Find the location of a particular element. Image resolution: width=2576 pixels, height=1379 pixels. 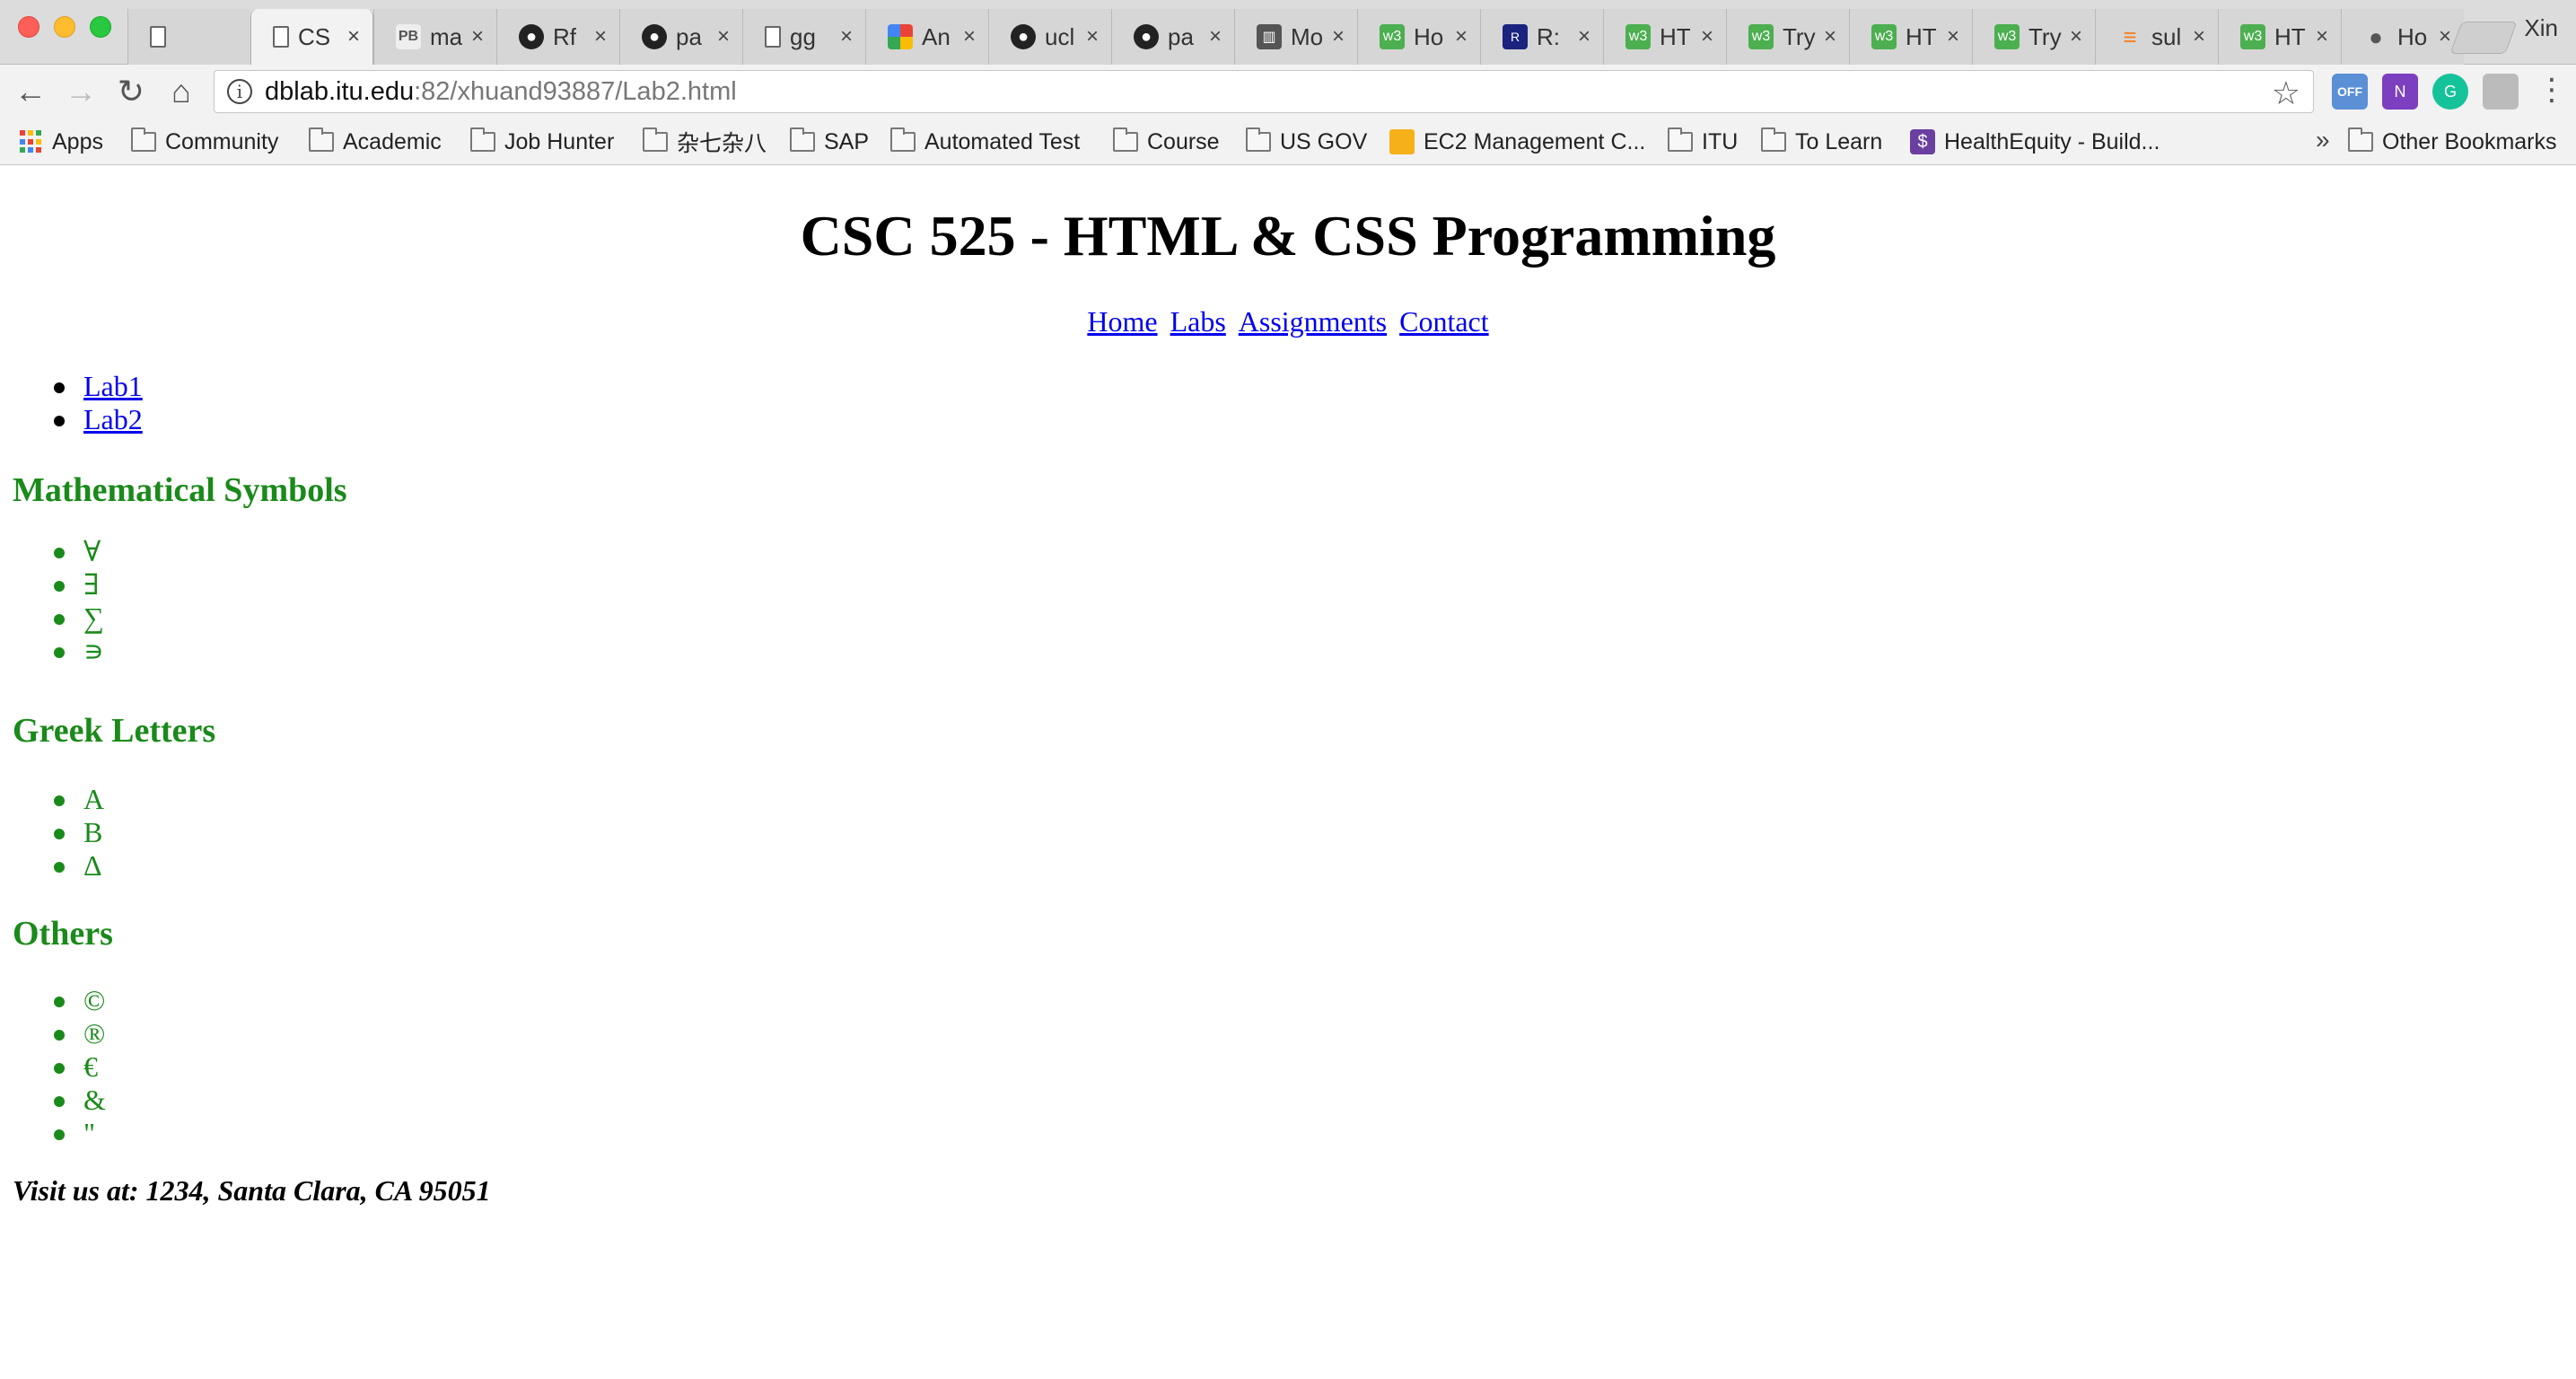

bookmark-item: Community is located at coordinates (204, 141).